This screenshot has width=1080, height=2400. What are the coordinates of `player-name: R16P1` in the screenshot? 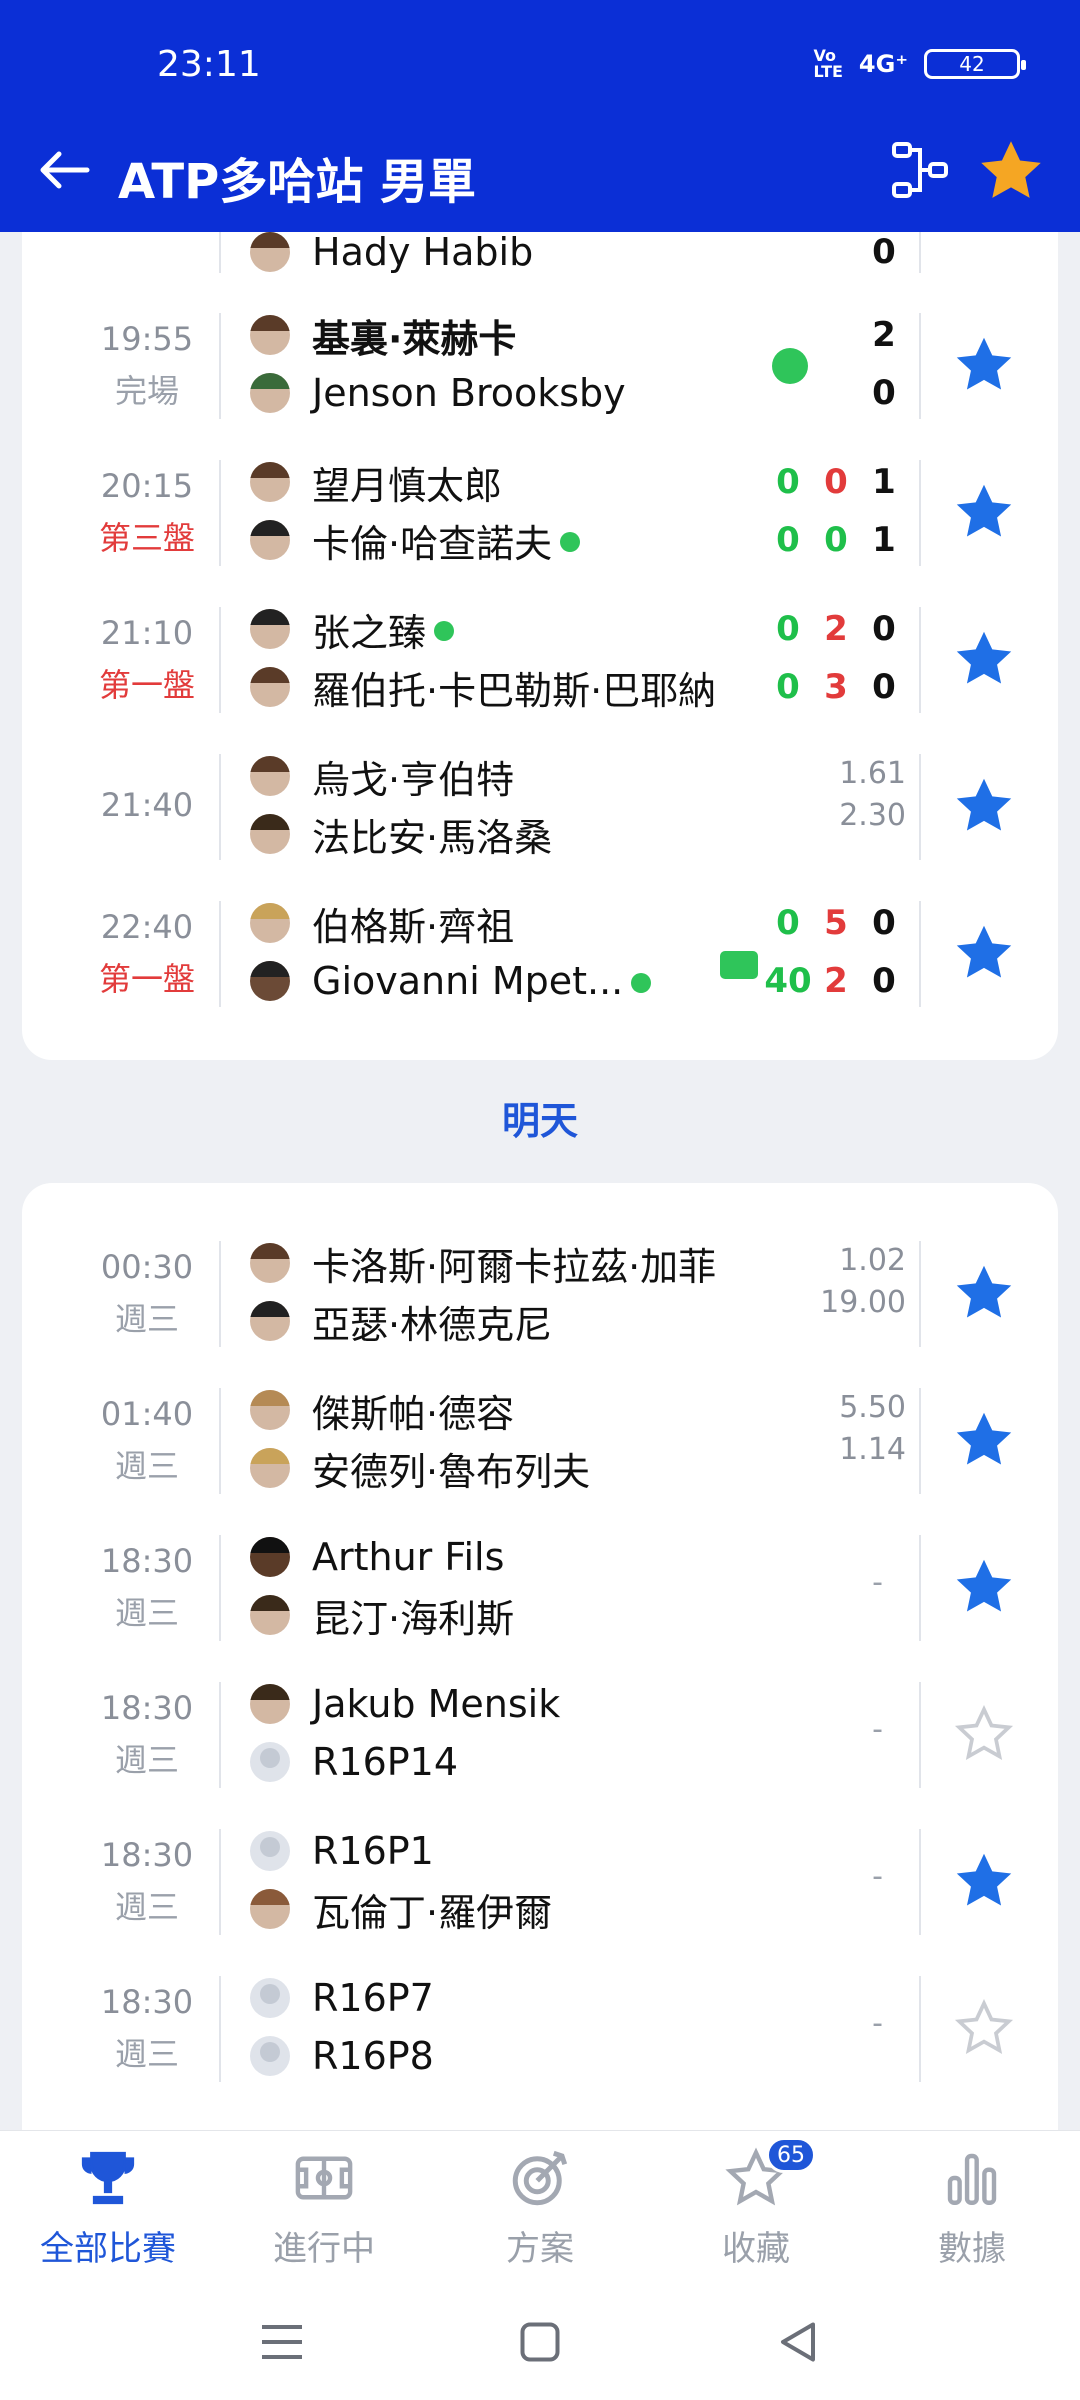 It's located at (373, 1851).